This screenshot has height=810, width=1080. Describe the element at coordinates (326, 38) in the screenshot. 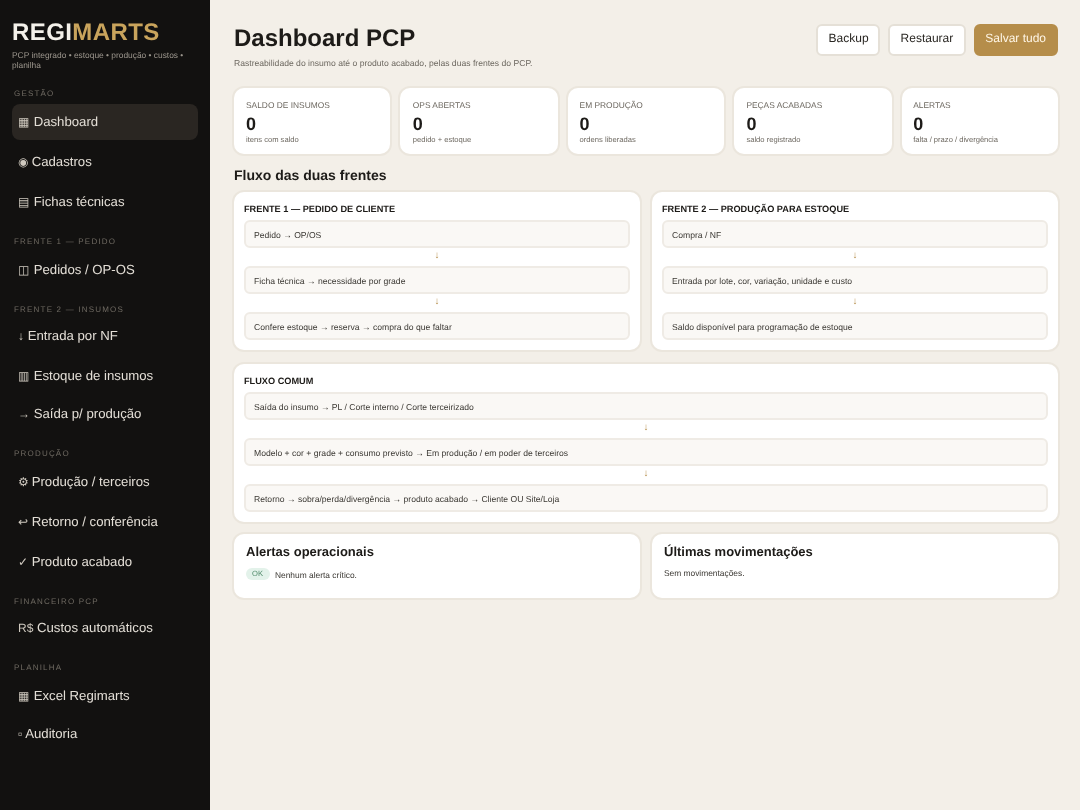

I see `page-title: Dashboard PCP` at that location.